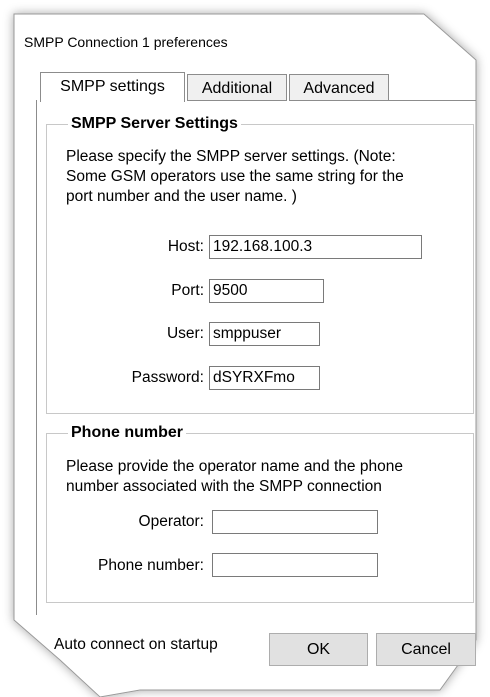 This screenshot has width=490, height=697. Describe the element at coordinates (127, 433) in the screenshot. I see `phone-number-group-title: Phone number` at that location.